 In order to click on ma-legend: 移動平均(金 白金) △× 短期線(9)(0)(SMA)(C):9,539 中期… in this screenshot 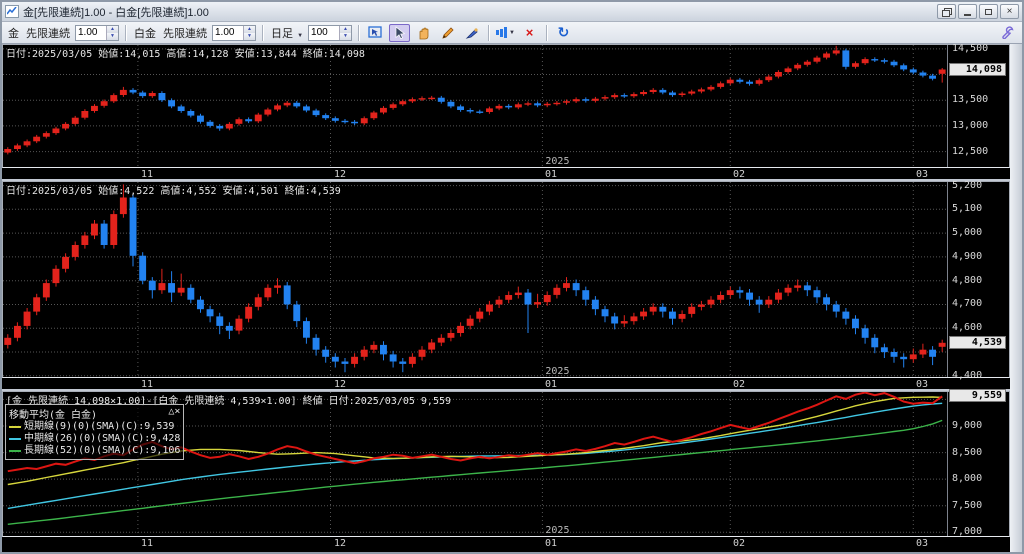, I will do `click(95, 432)`.